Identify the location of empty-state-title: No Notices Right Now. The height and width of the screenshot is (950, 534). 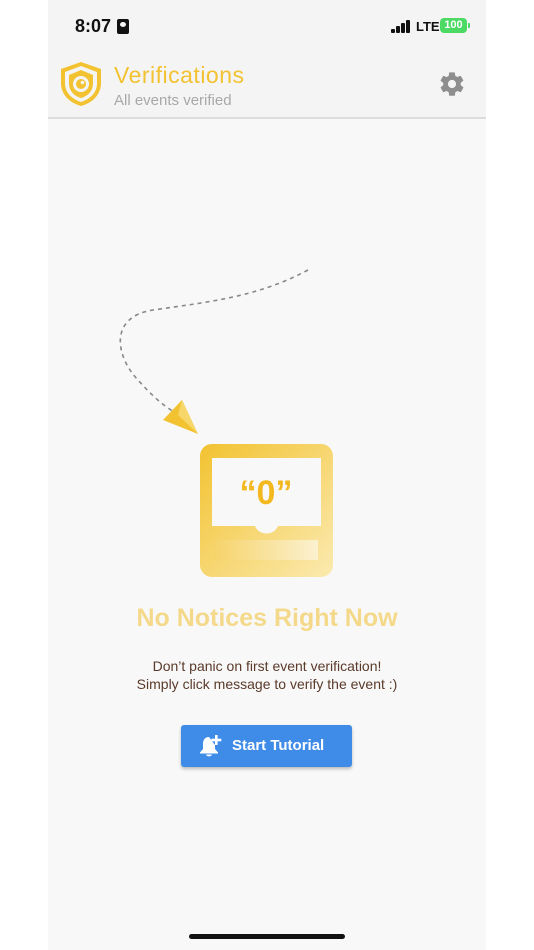
(267, 618).